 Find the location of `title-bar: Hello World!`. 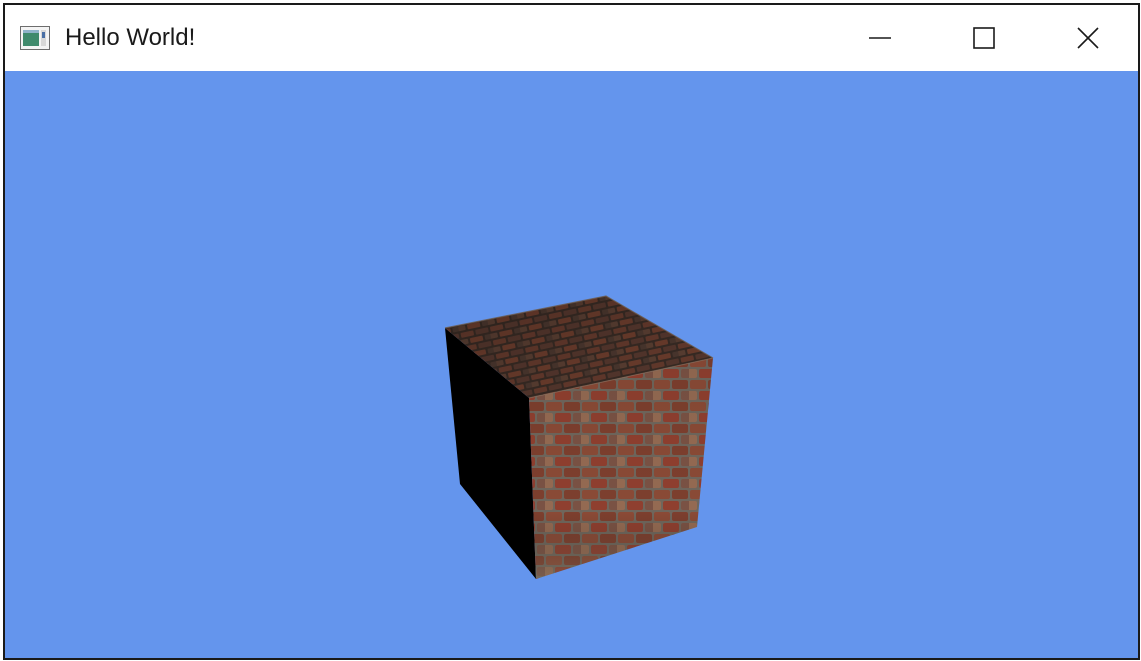

title-bar: Hello World! is located at coordinates (571, 38).